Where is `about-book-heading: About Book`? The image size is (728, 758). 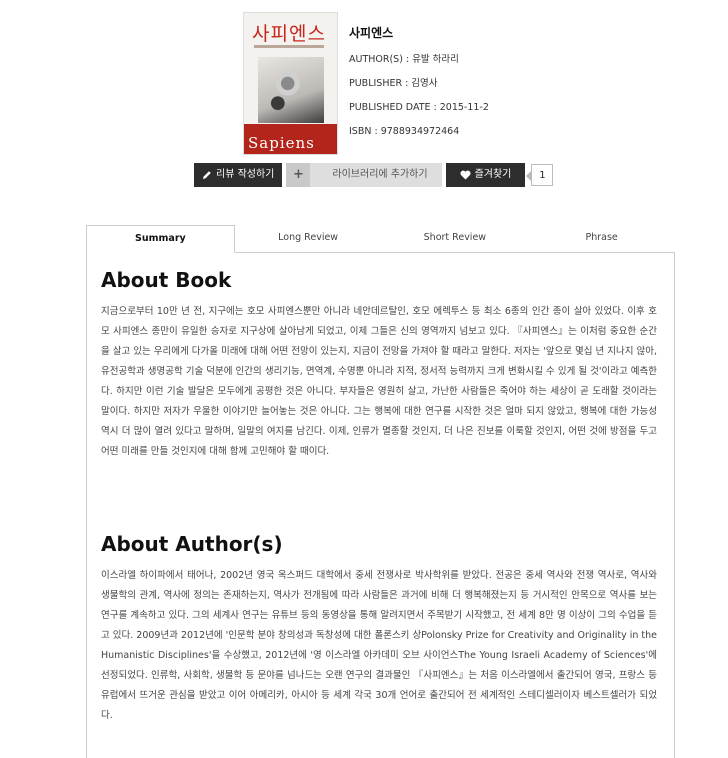 about-book-heading: About Book is located at coordinates (166, 280).